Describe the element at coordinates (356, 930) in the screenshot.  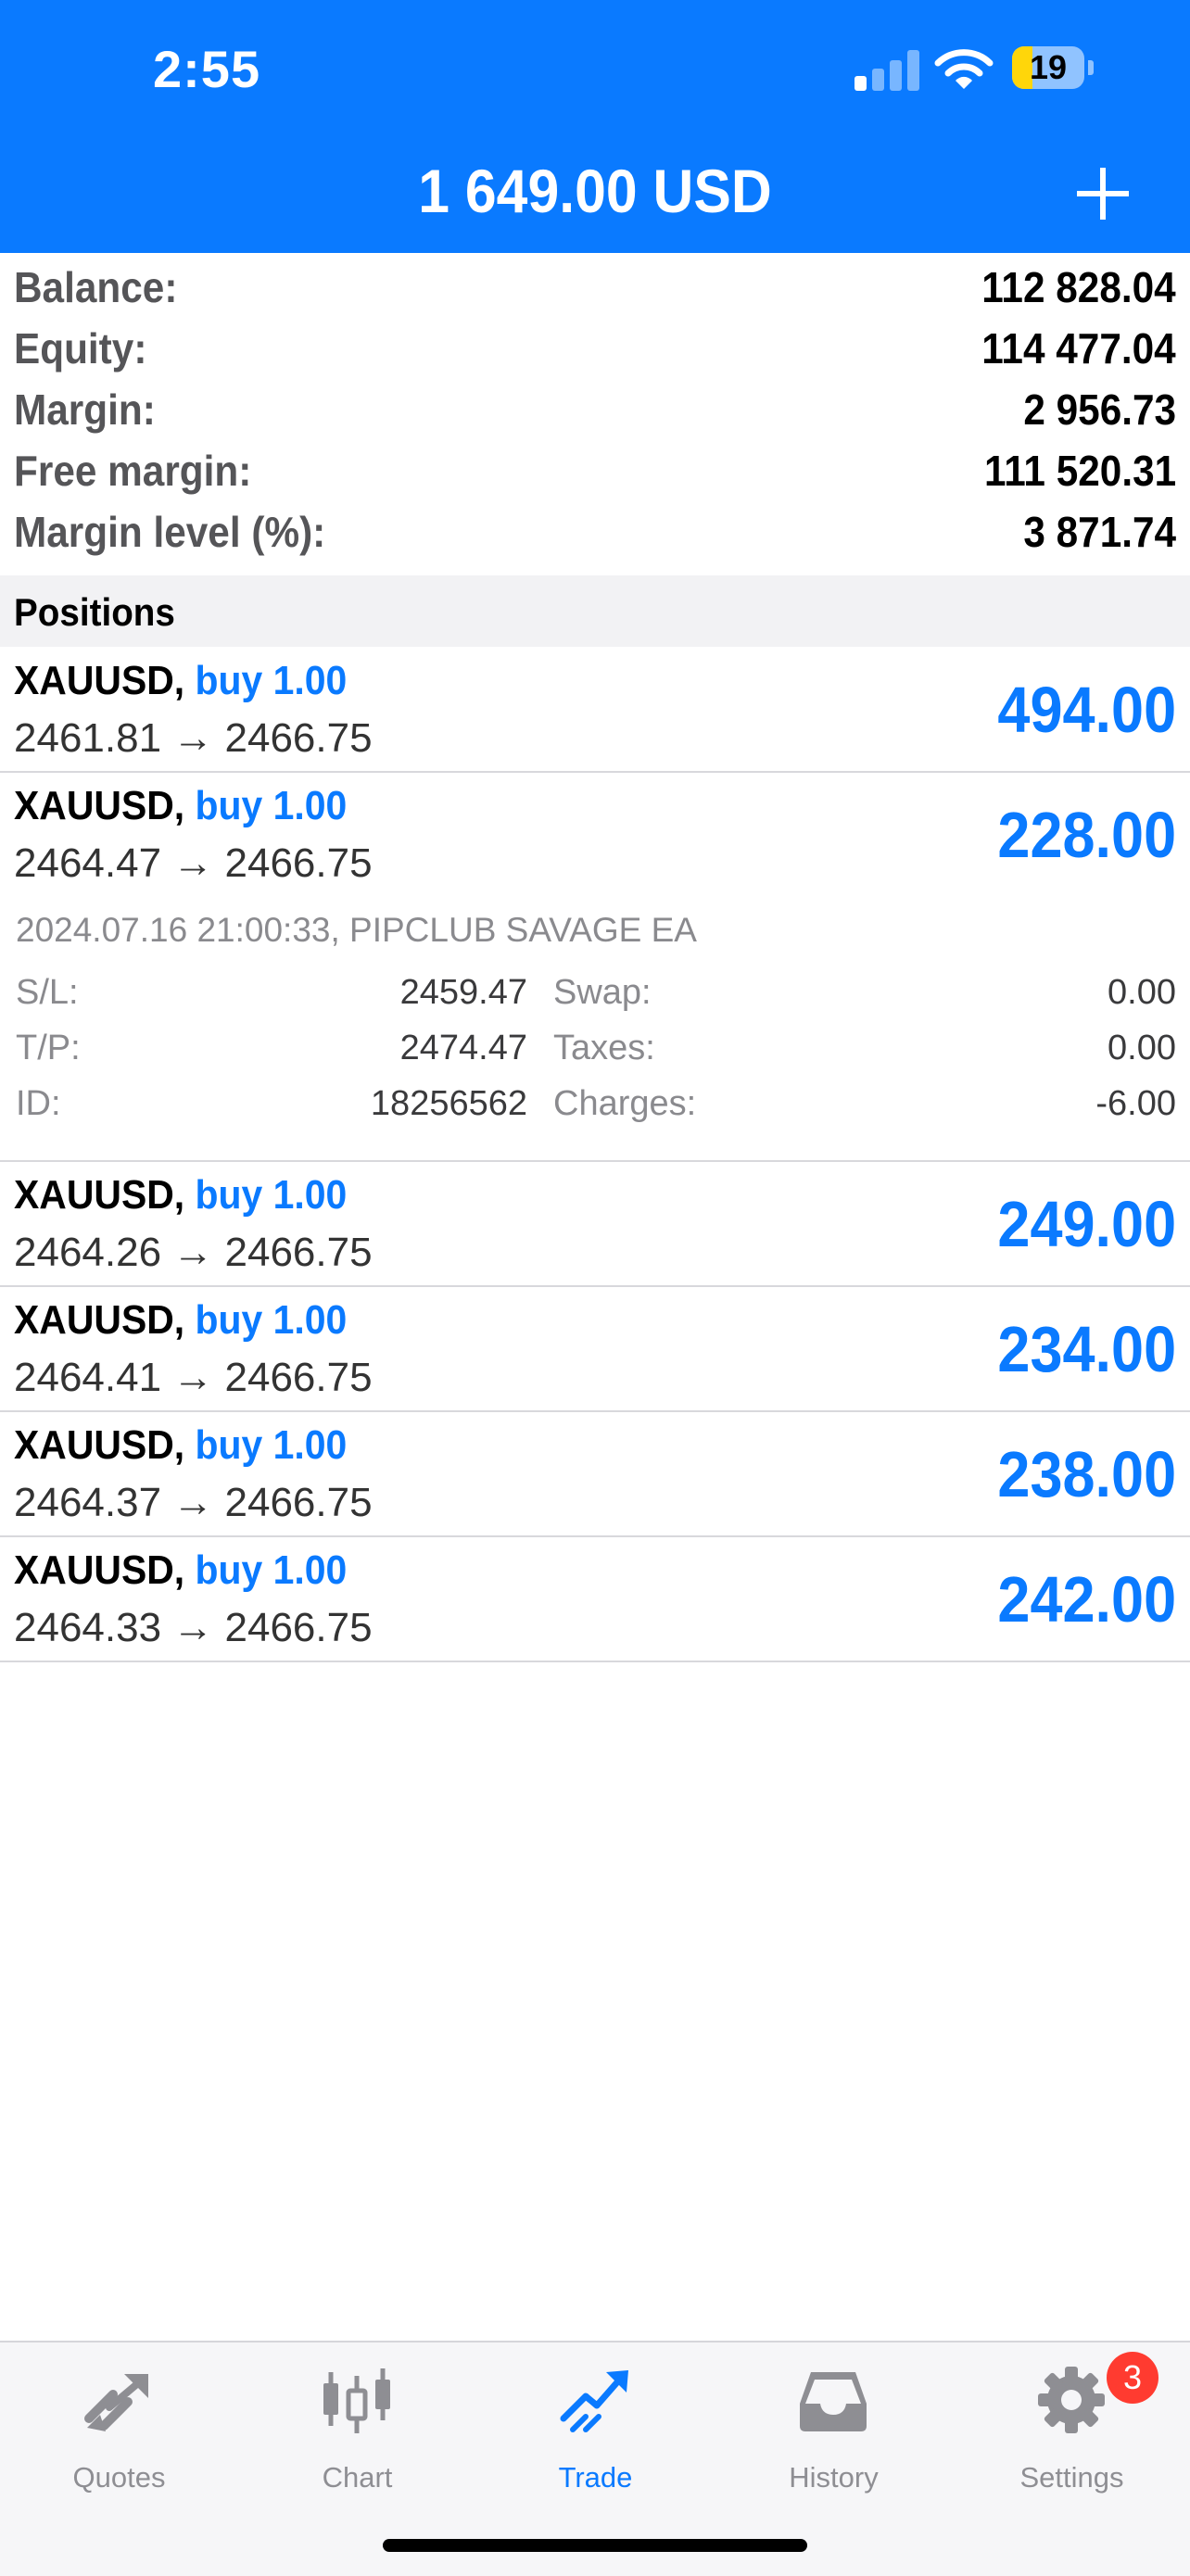
I see `position-open-time-comment: 2024.07.16 21:00:33, PIPCLUB SAVAGE EA` at that location.